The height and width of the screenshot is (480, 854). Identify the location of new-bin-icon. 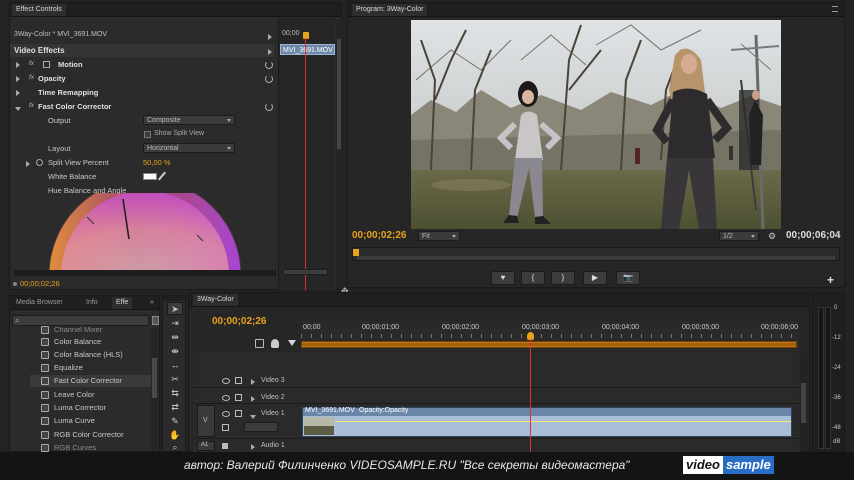
(155, 320).